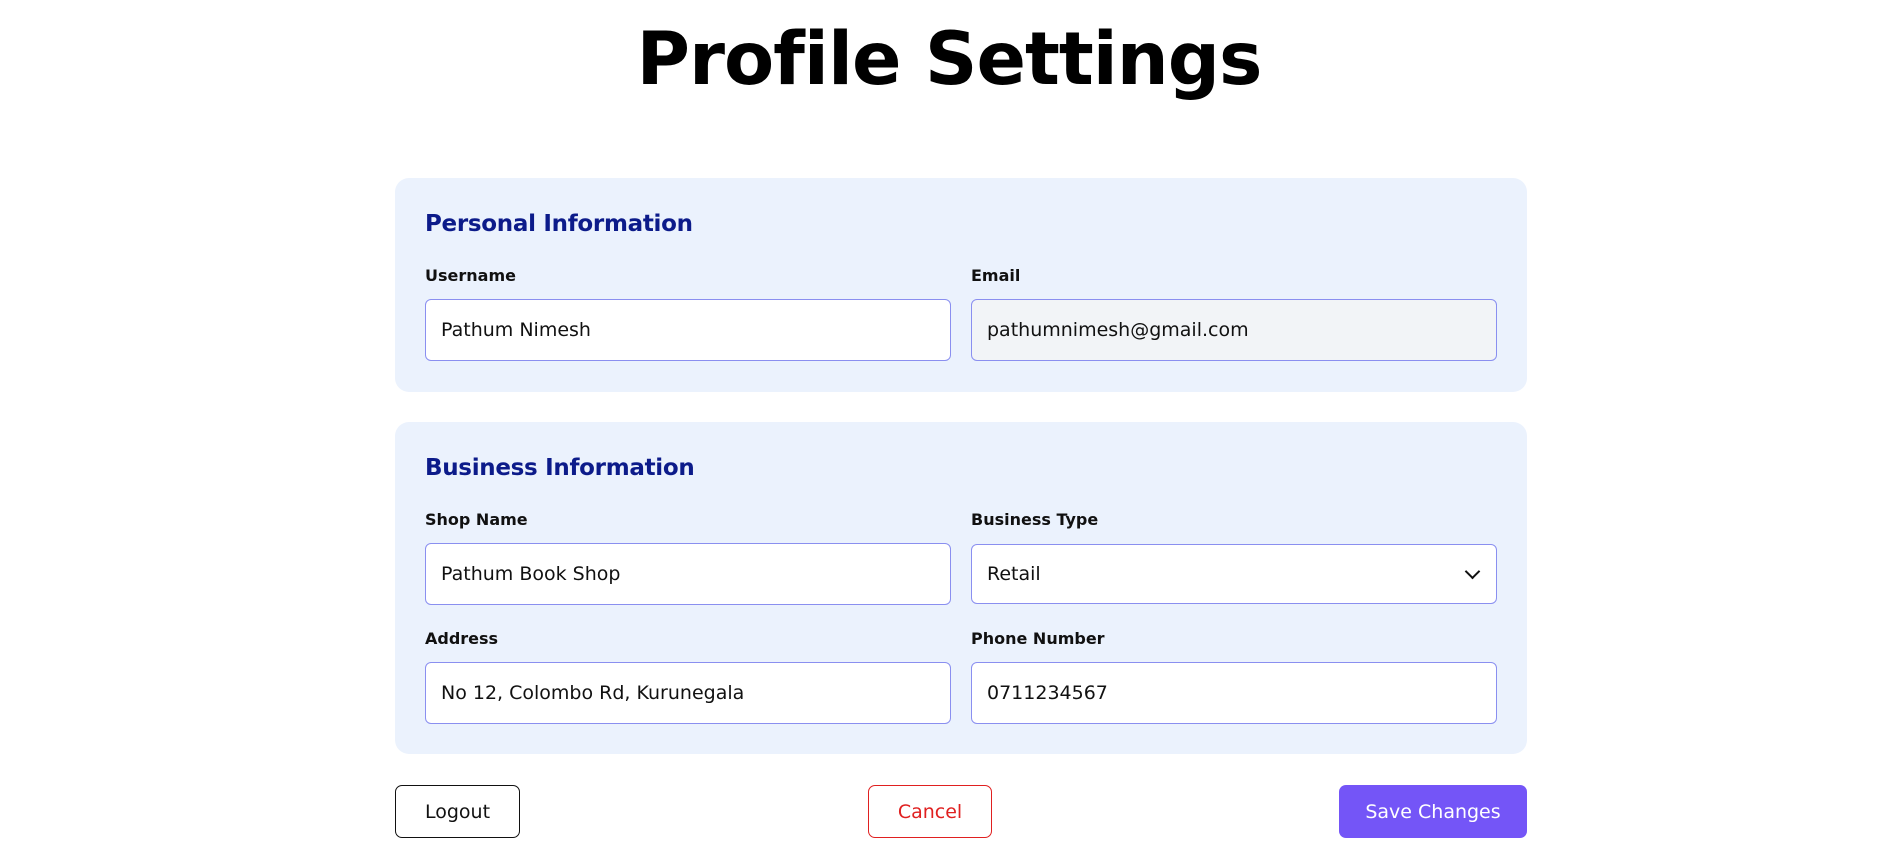  What do you see at coordinates (559, 224) in the screenshot?
I see `personal-information-title: Personal Information` at bounding box center [559, 224].